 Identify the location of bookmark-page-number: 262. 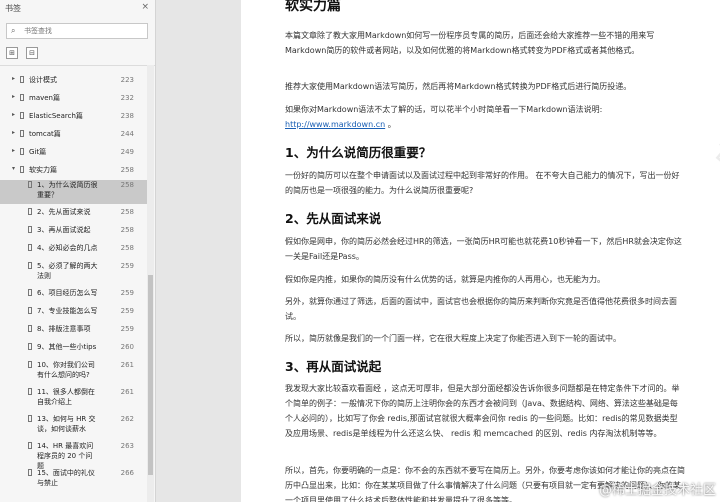
(127, 419).